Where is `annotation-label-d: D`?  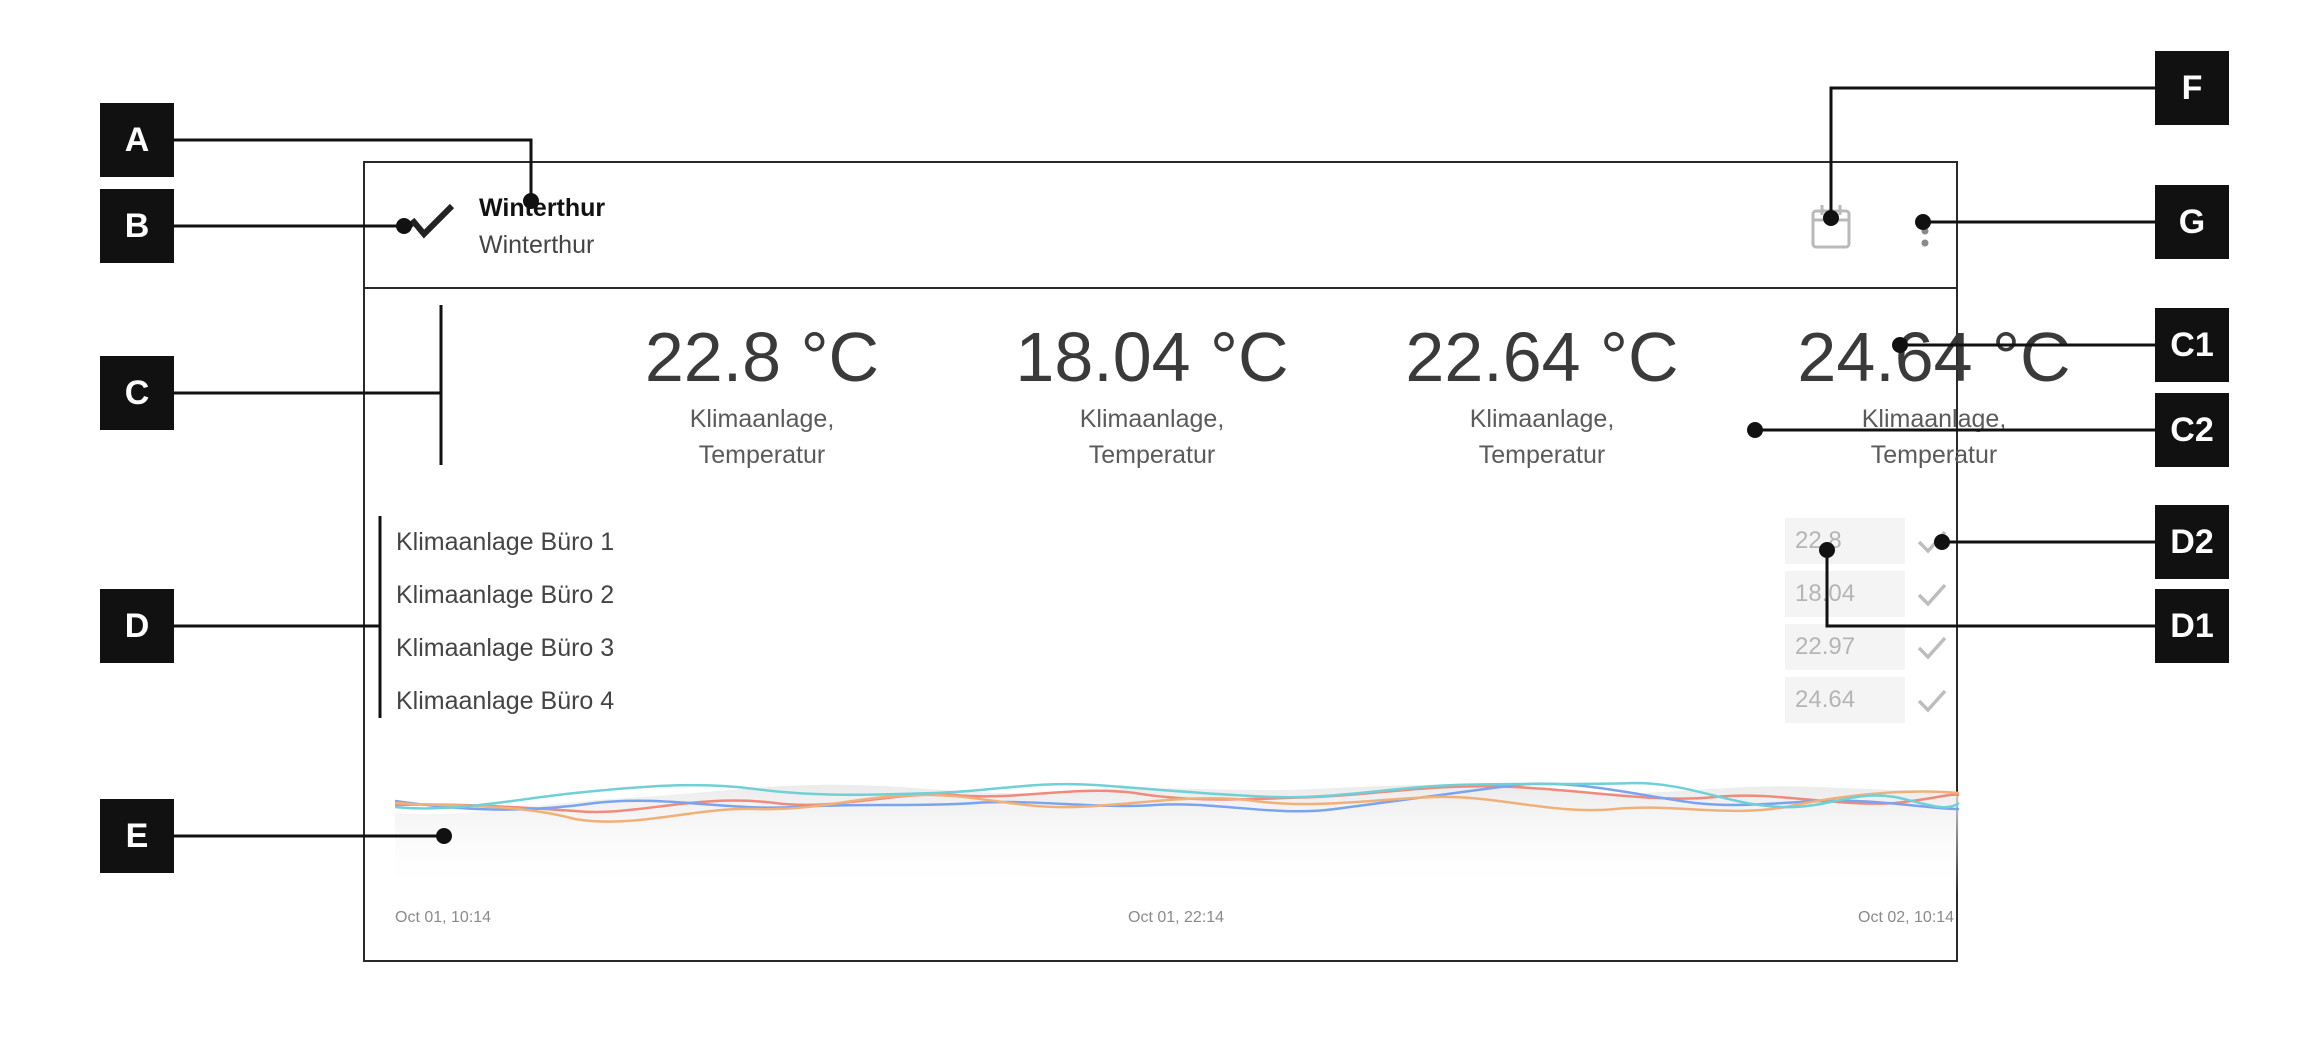 annotation-label-d: D is located at coordinates (137, 626).